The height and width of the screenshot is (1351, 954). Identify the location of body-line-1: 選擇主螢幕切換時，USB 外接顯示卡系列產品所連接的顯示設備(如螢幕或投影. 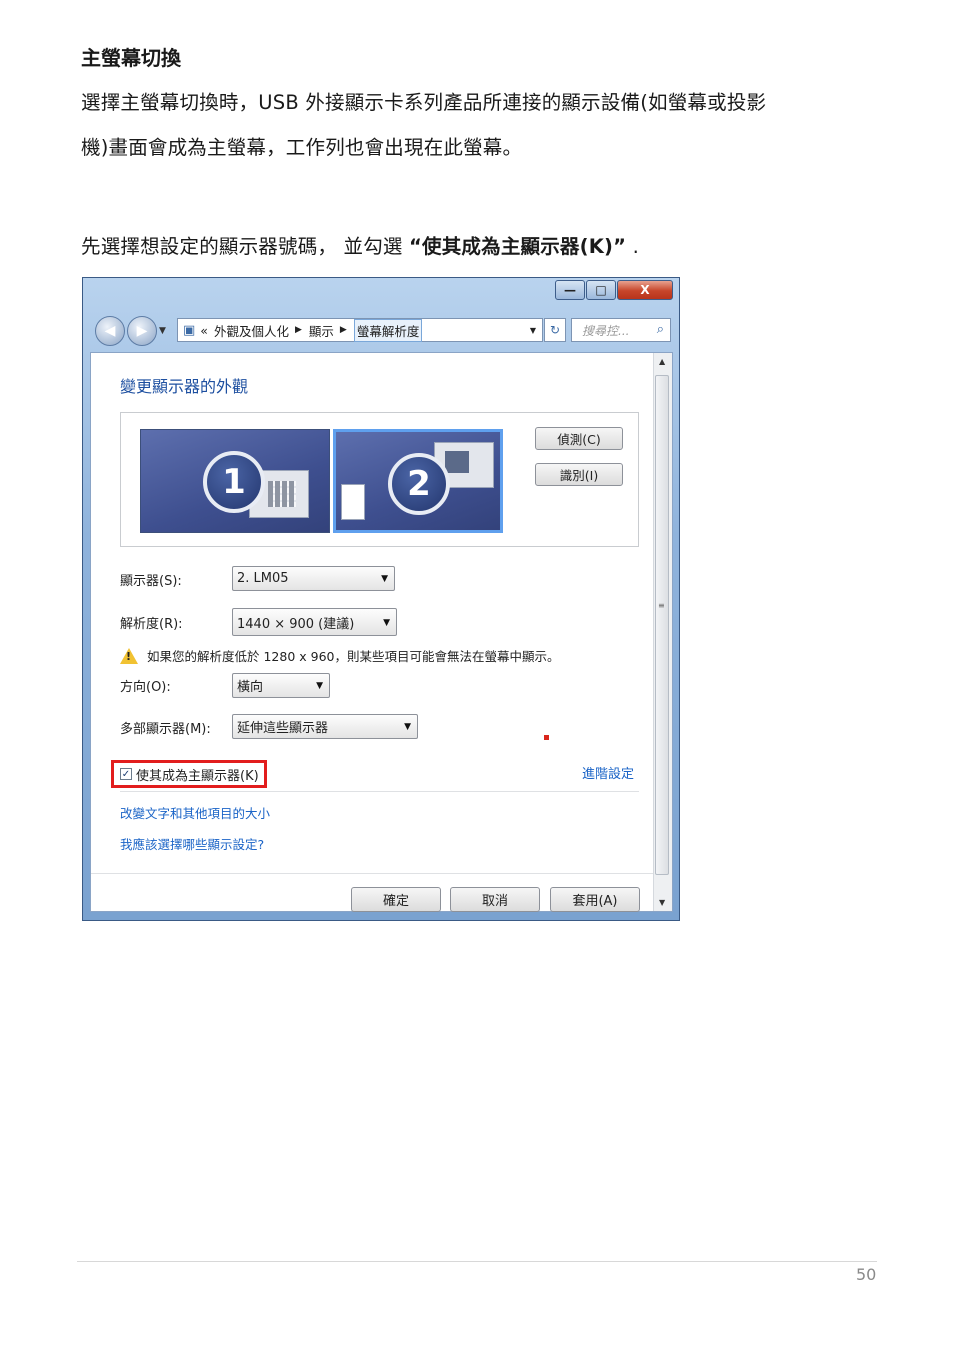
(424, 102).